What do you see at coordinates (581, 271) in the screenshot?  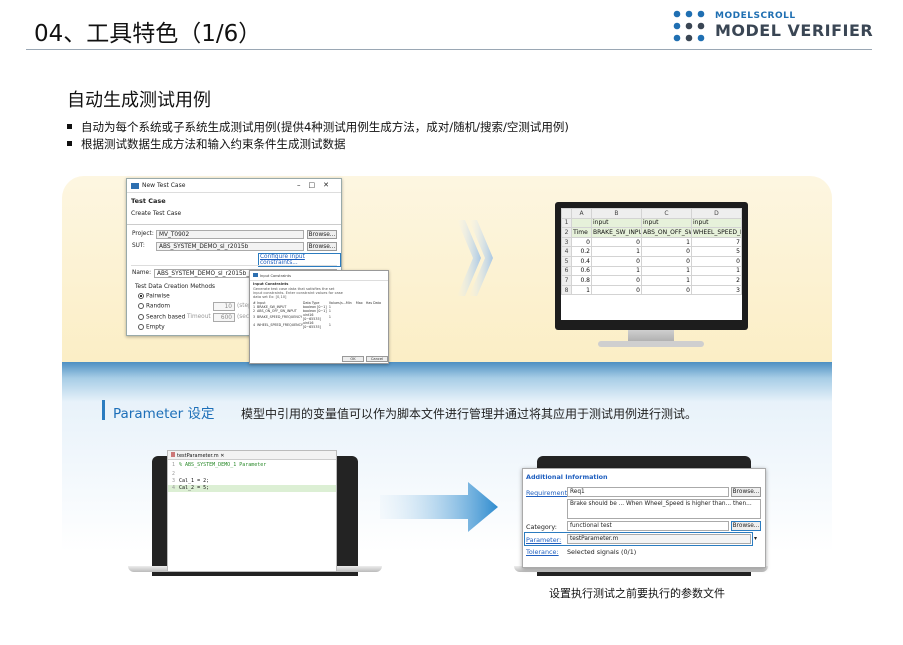 I see `cell: 0.6` at bounding box center [581, 271].